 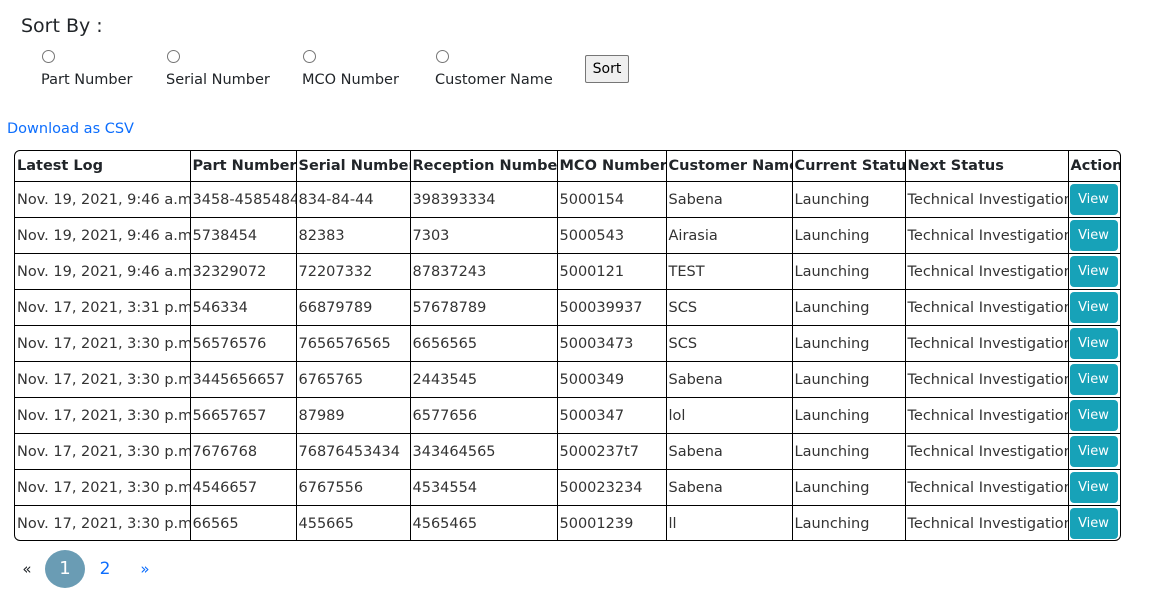 I want to click on column-header-part-number: Part Number, so click(x=243, y=166).